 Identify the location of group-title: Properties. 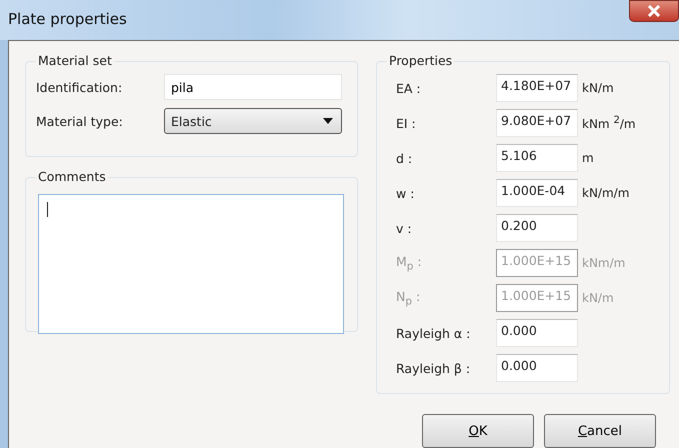
(420, 60).